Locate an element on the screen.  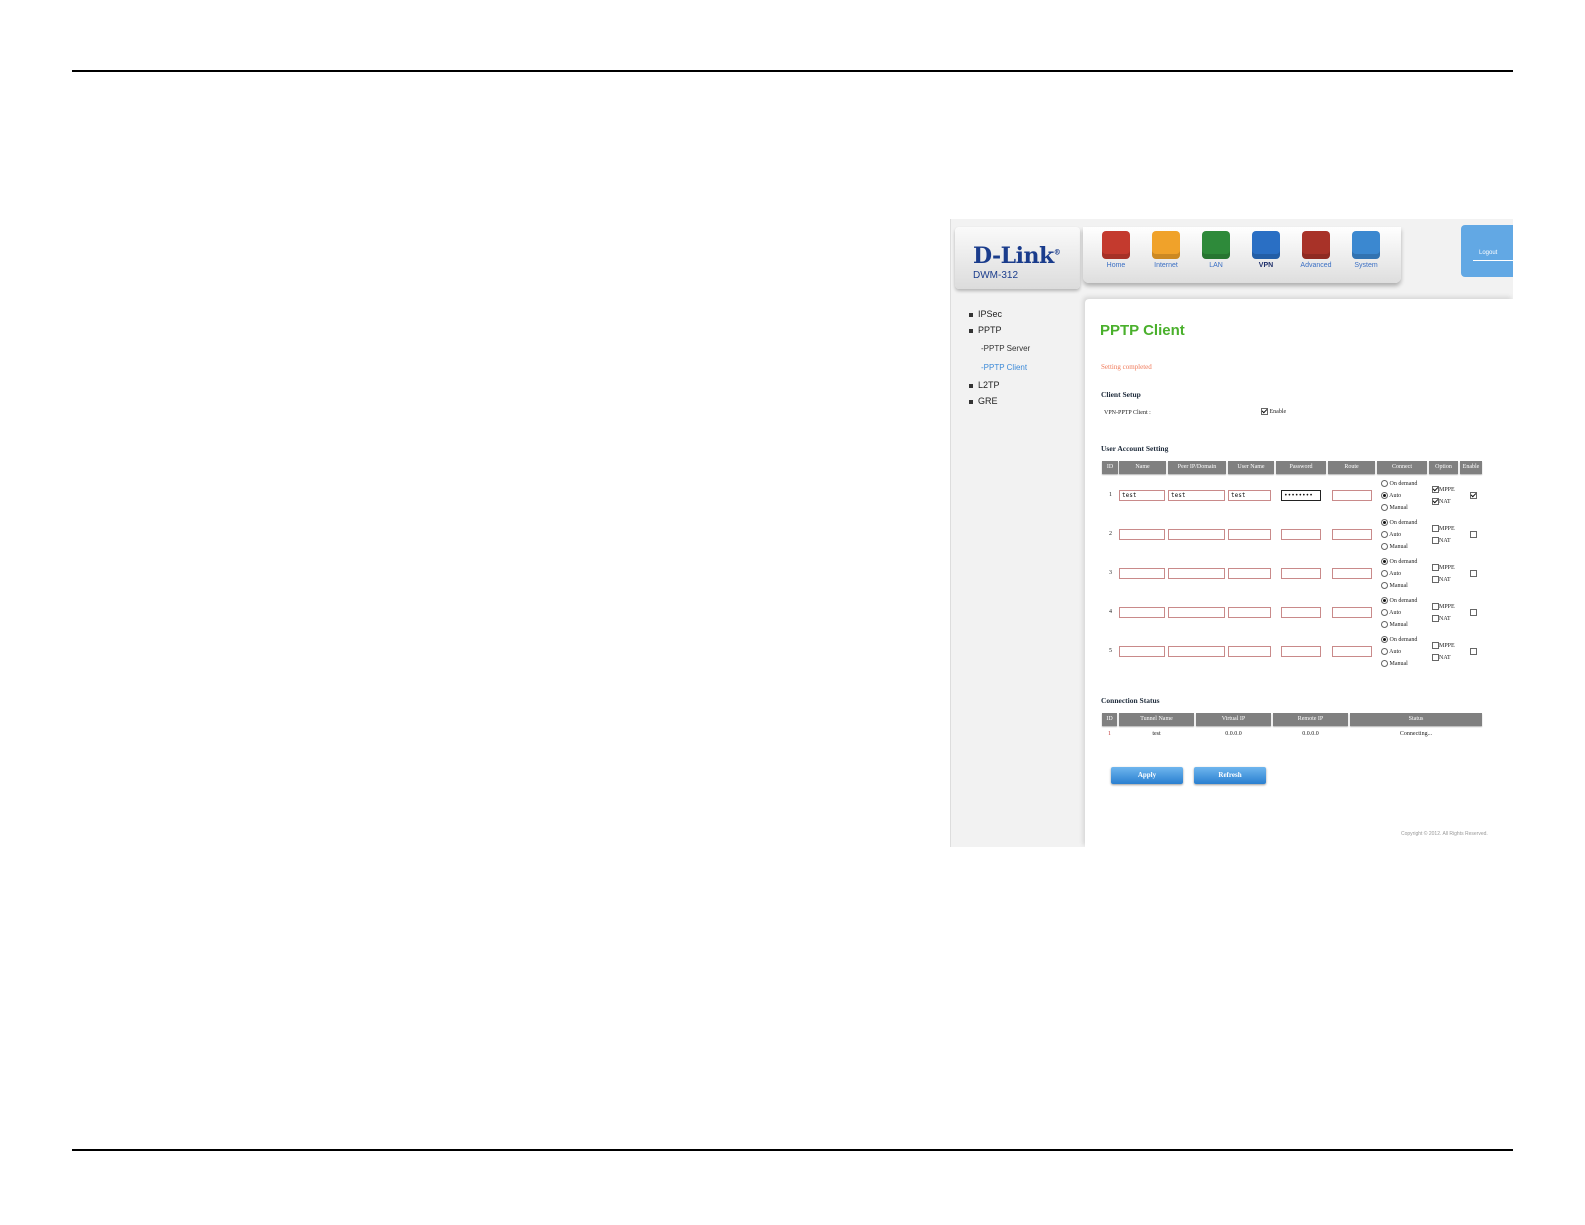
user-name-input: test is located at coordinates (1249, 495).